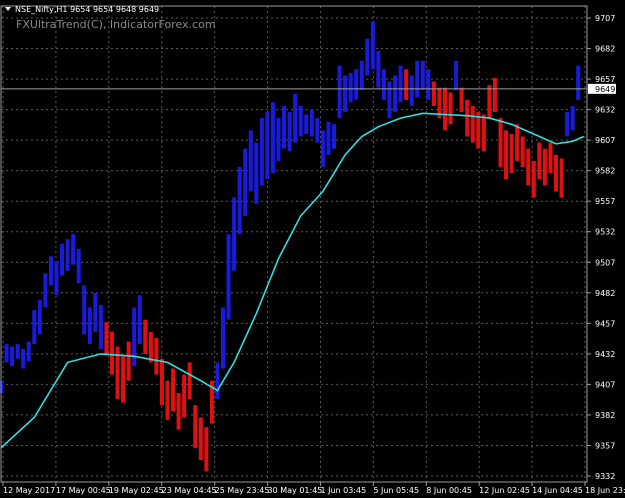 The height and width of the screenshot is (498, 625). Describe the element at coordinates (605, 476) in the screenshot. I see `y-tick-label: 9332` at that location.